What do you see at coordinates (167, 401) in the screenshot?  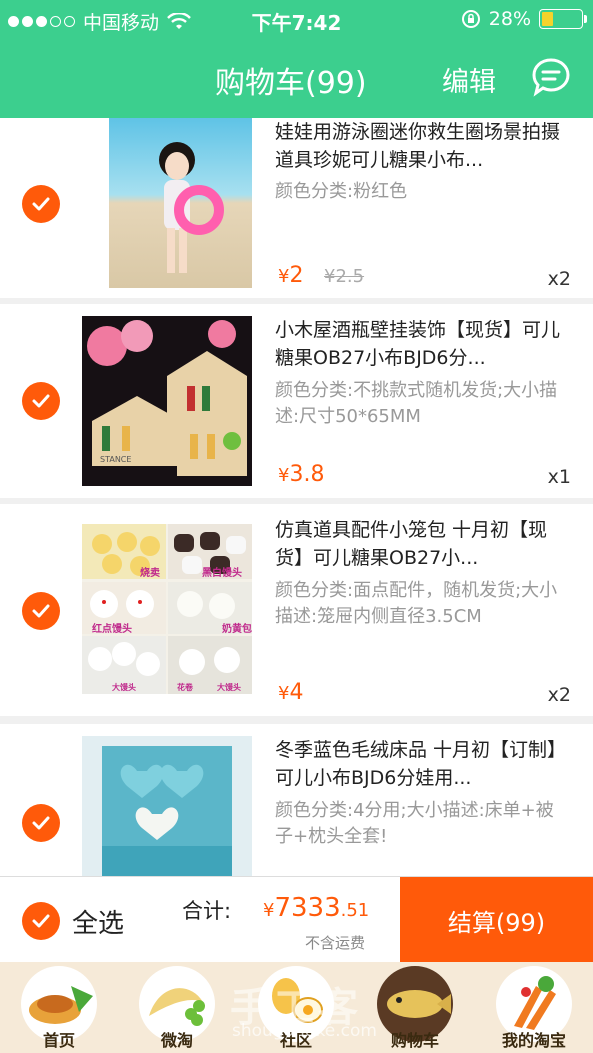 I see `product-image-wood-house: STANCE` at bounding box center [167, 401].